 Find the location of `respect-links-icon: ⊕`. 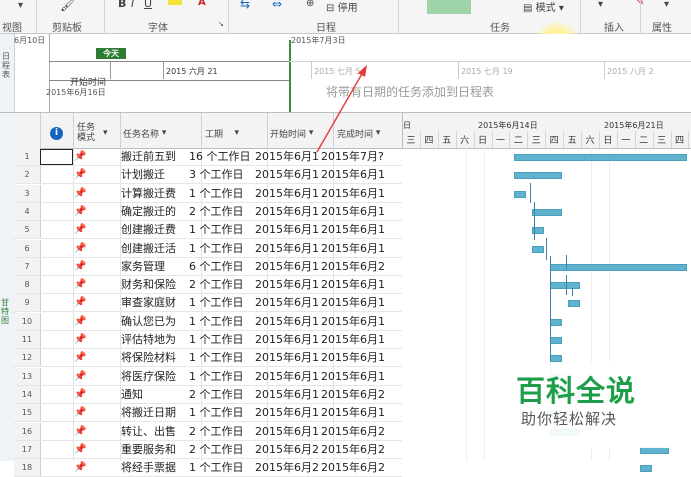

respect-links-icon: ⊕ is located at coordinates (310, 4).